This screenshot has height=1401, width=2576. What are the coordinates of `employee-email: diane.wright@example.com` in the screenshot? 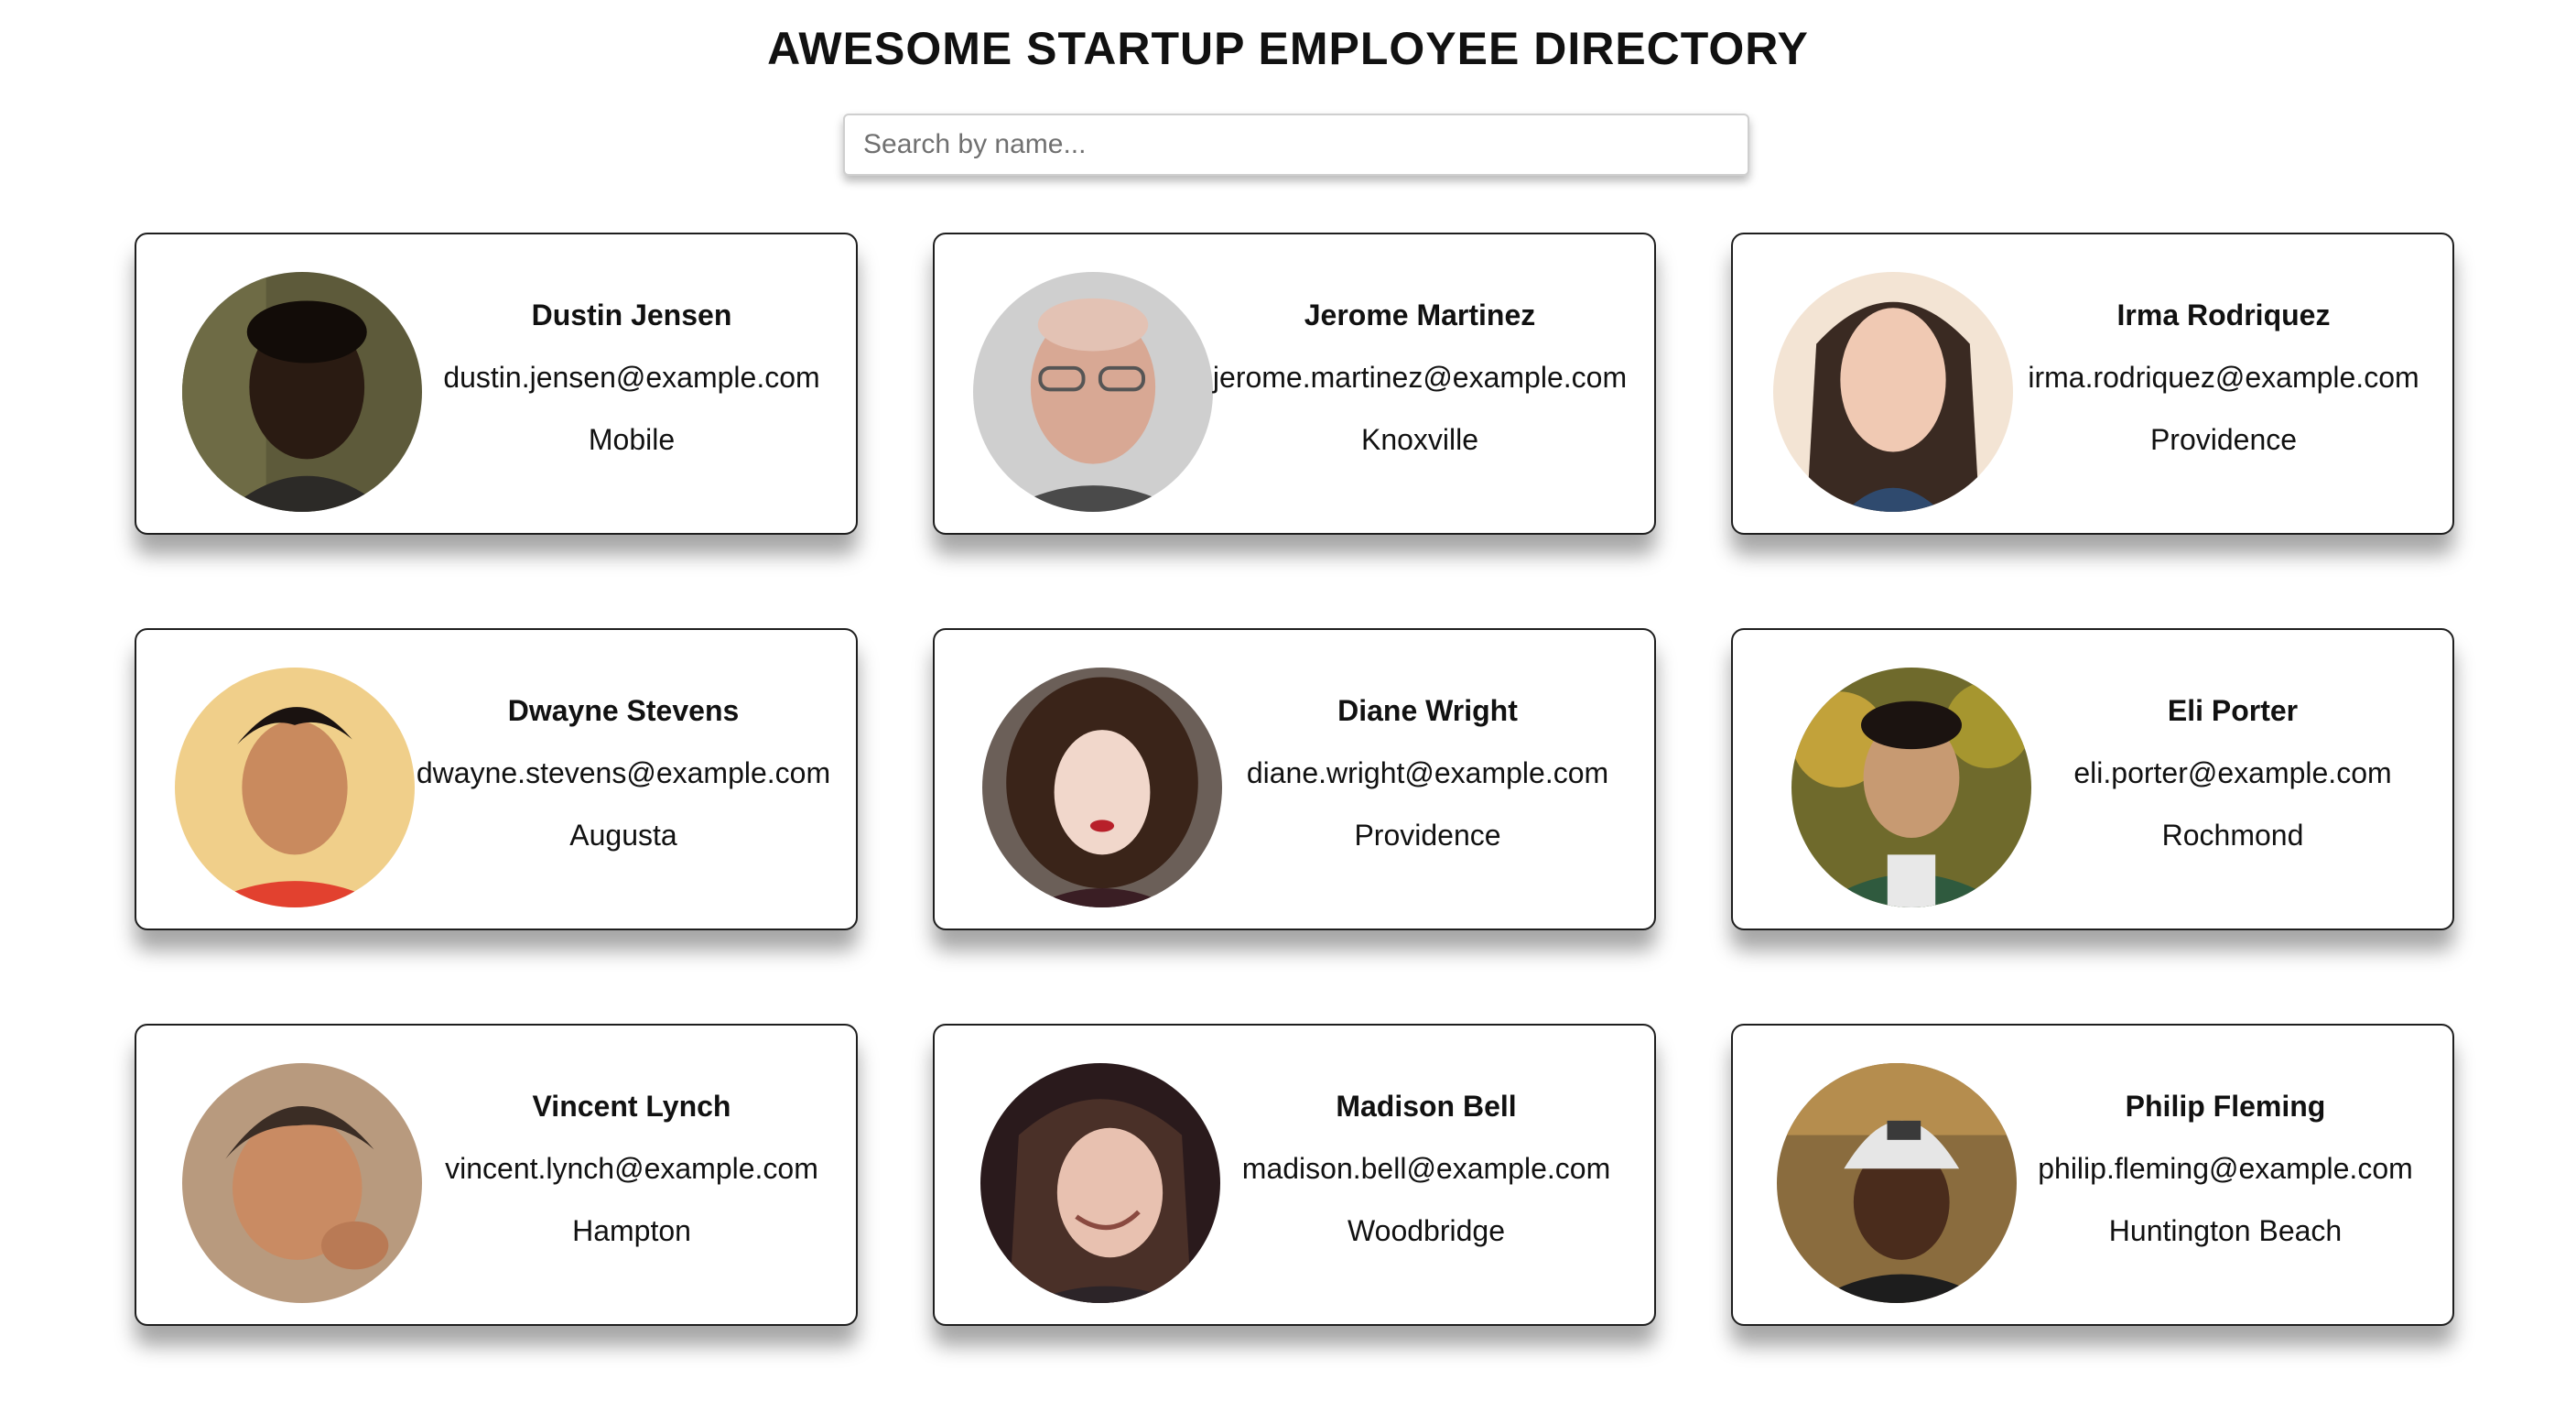 It's located at (1427, 772).